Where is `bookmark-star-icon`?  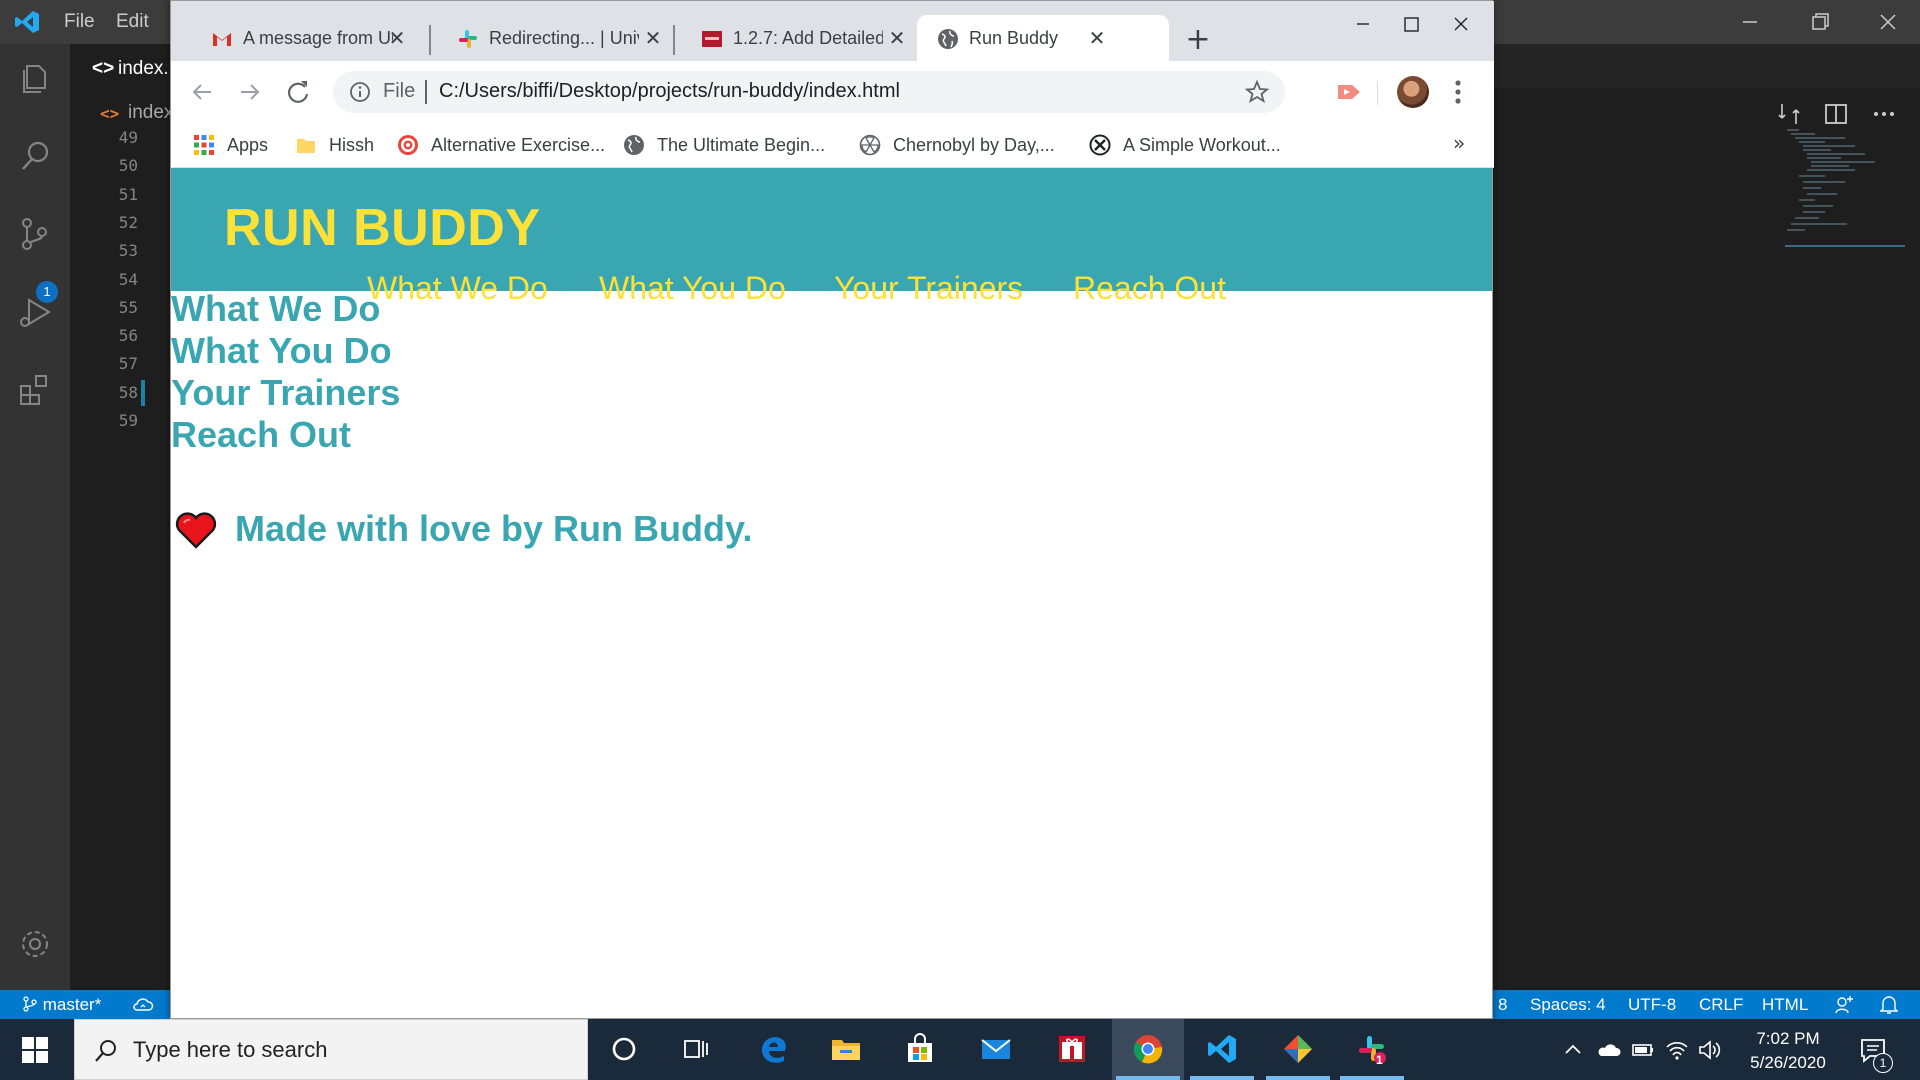 bookmark-star-icon is located at coordinates (1257, 92).